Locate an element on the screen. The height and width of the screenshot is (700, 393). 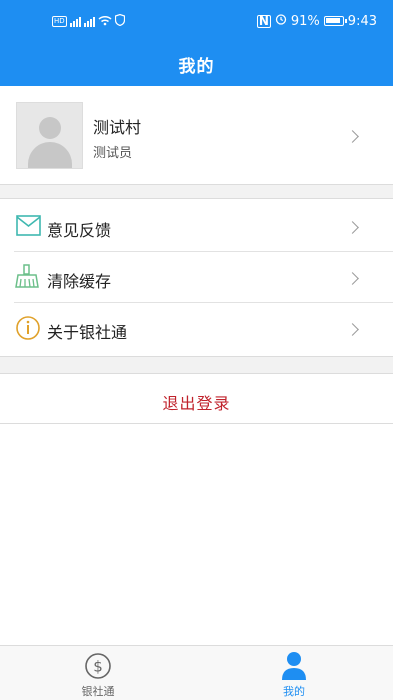
tab-mine: 我的 is located at coordinates (294, 673).